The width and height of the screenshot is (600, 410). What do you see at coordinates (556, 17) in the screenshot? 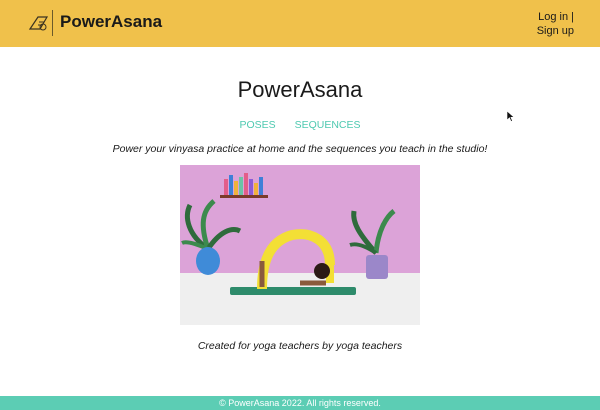
I see `login-link: Log in |` at bounding box center [556, 17].